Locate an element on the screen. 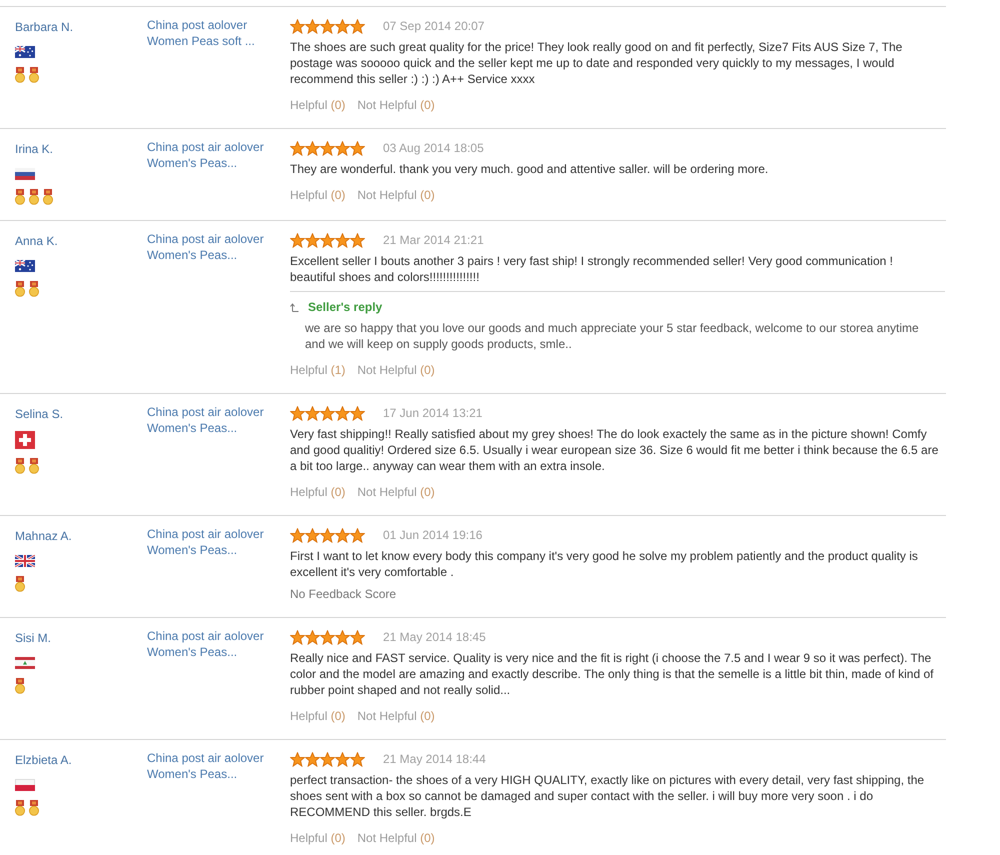  review-date: 01 Jun 2014 19:16 is located at coordinates (432, 535).